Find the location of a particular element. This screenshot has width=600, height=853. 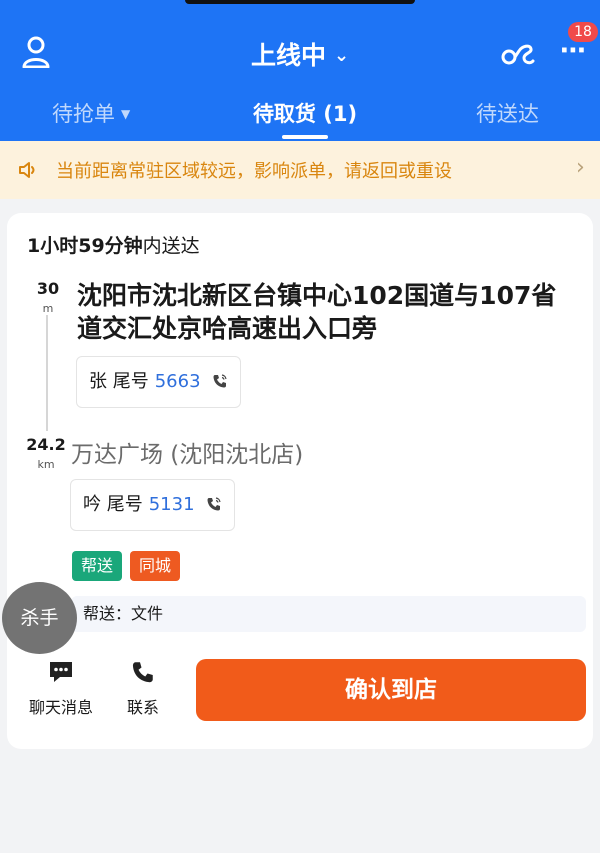

chat-label: 聊天消息 is located at coordinates (60, 707).